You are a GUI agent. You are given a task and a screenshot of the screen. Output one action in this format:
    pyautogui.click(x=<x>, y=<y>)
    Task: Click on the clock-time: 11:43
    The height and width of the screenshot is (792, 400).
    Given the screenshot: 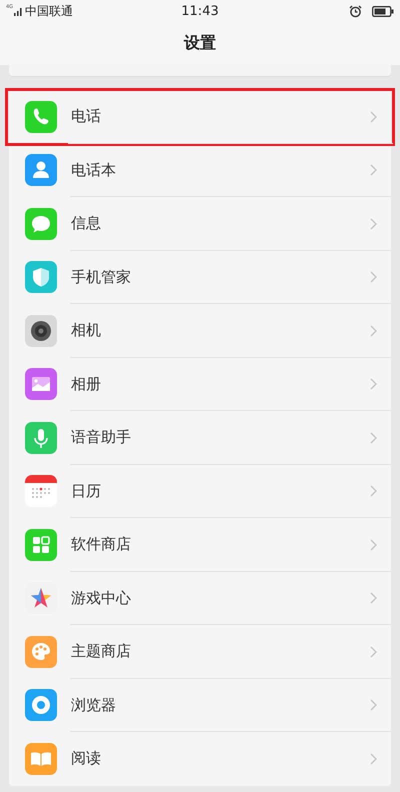 What is the action you would take?
    pyautogui.click(x=200, y=11)
    